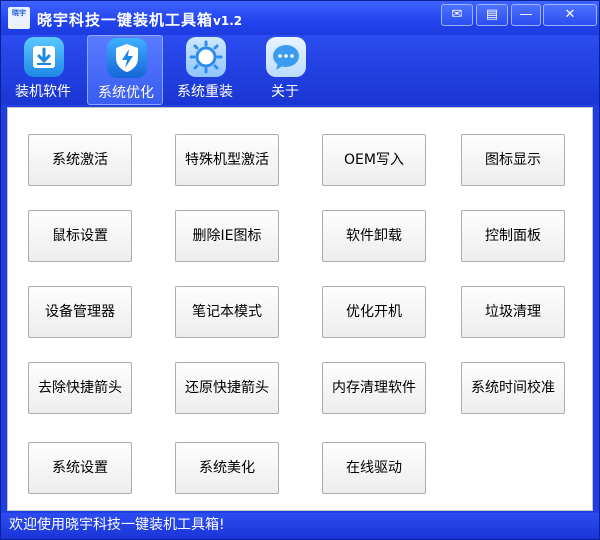 The width and height of the screenshot is (600, 540). I want to click on time-sync-button: 系统时间校准, so click(513, 388).